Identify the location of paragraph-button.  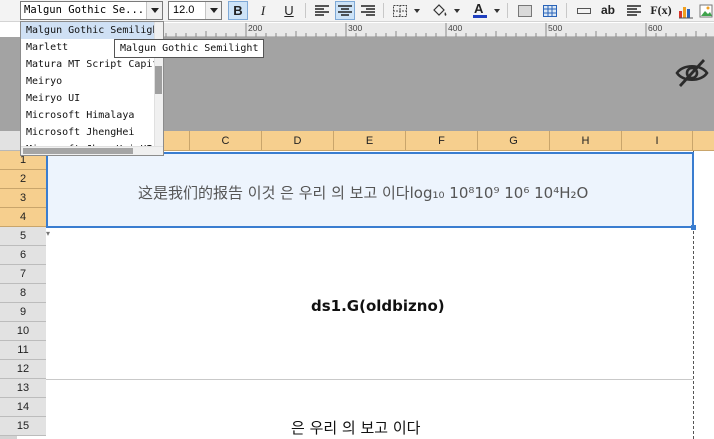
(634, 10).